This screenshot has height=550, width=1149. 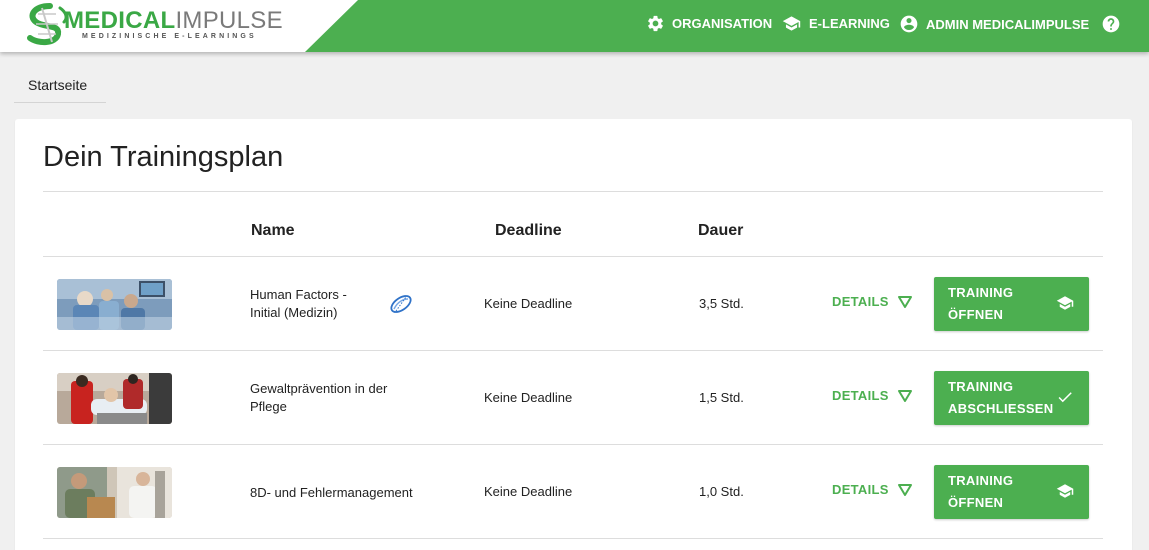 I want to click on partner-badge-icon, so click(x=401, y=304).